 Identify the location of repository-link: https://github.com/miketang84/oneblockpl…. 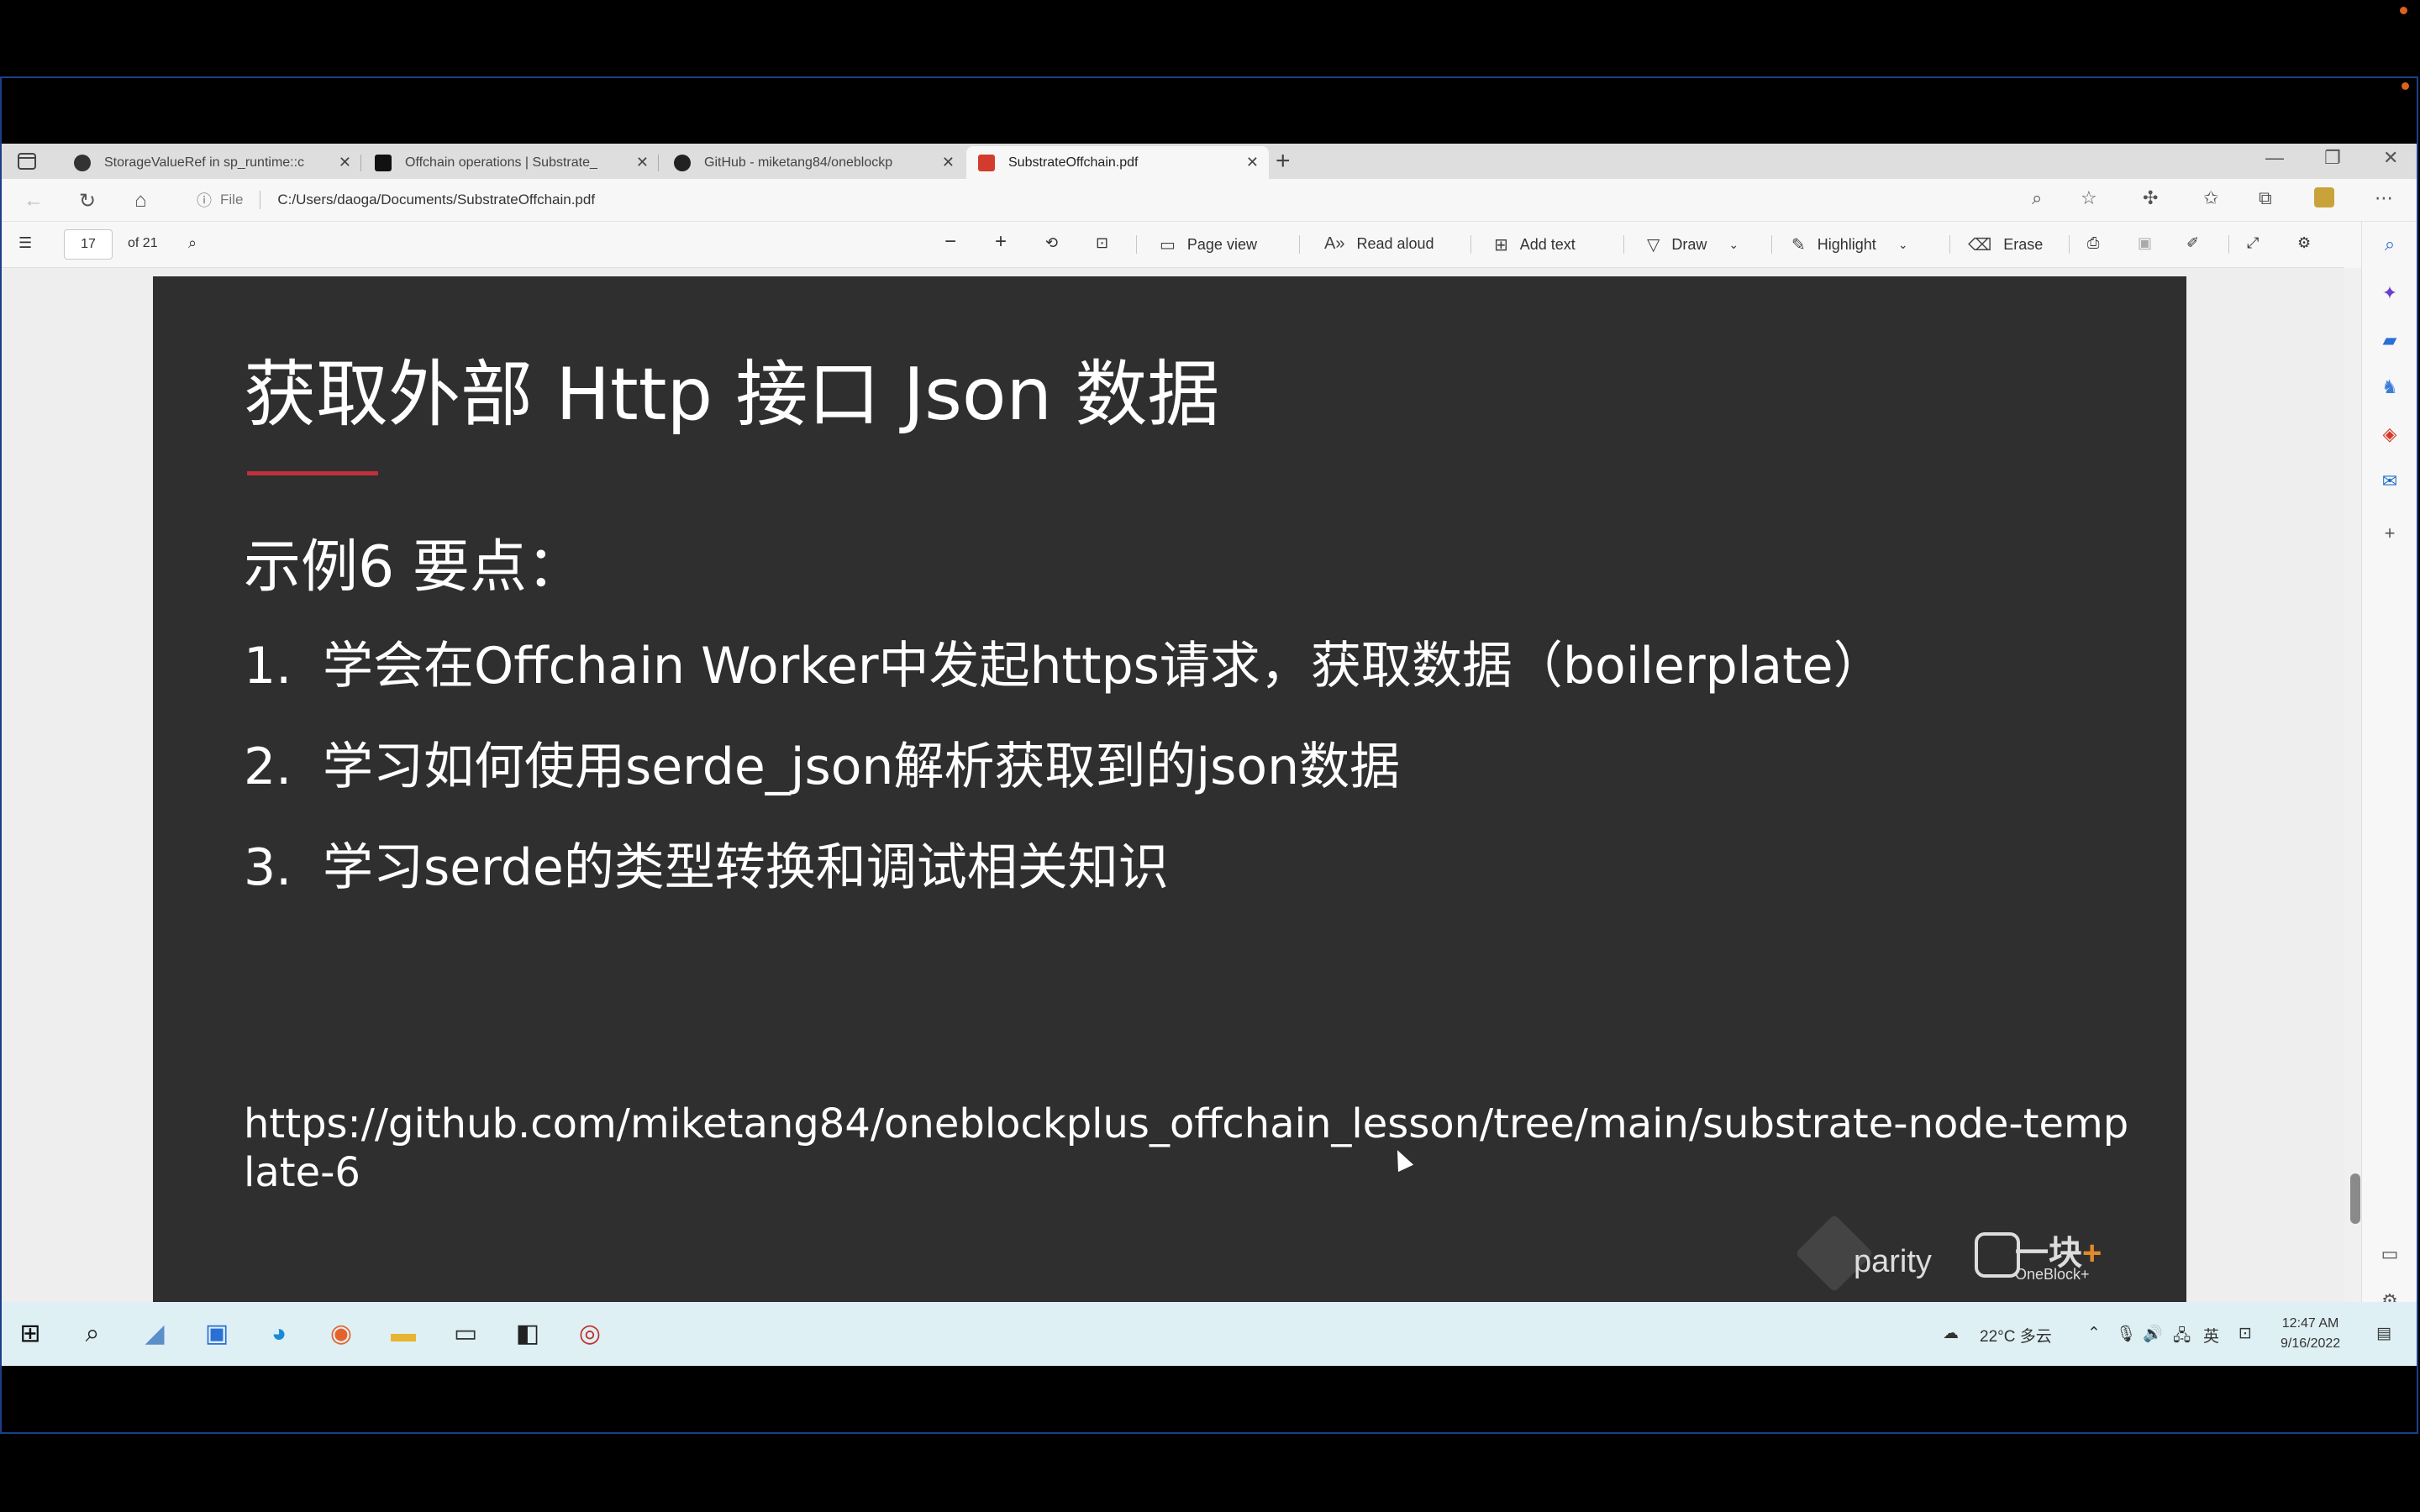
(1189, 1148).